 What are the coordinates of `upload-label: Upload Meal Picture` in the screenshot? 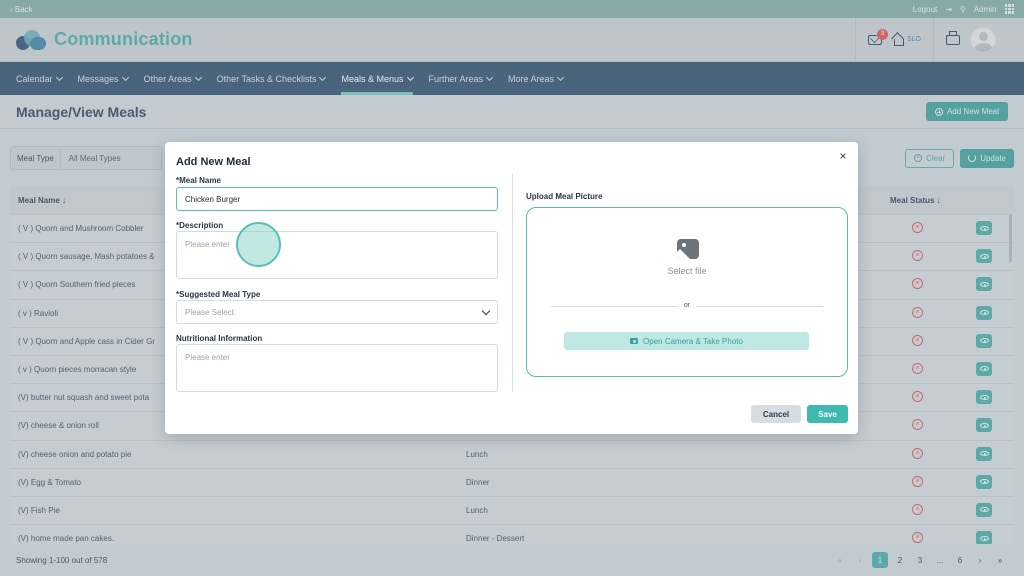 It's located at (564, 196).